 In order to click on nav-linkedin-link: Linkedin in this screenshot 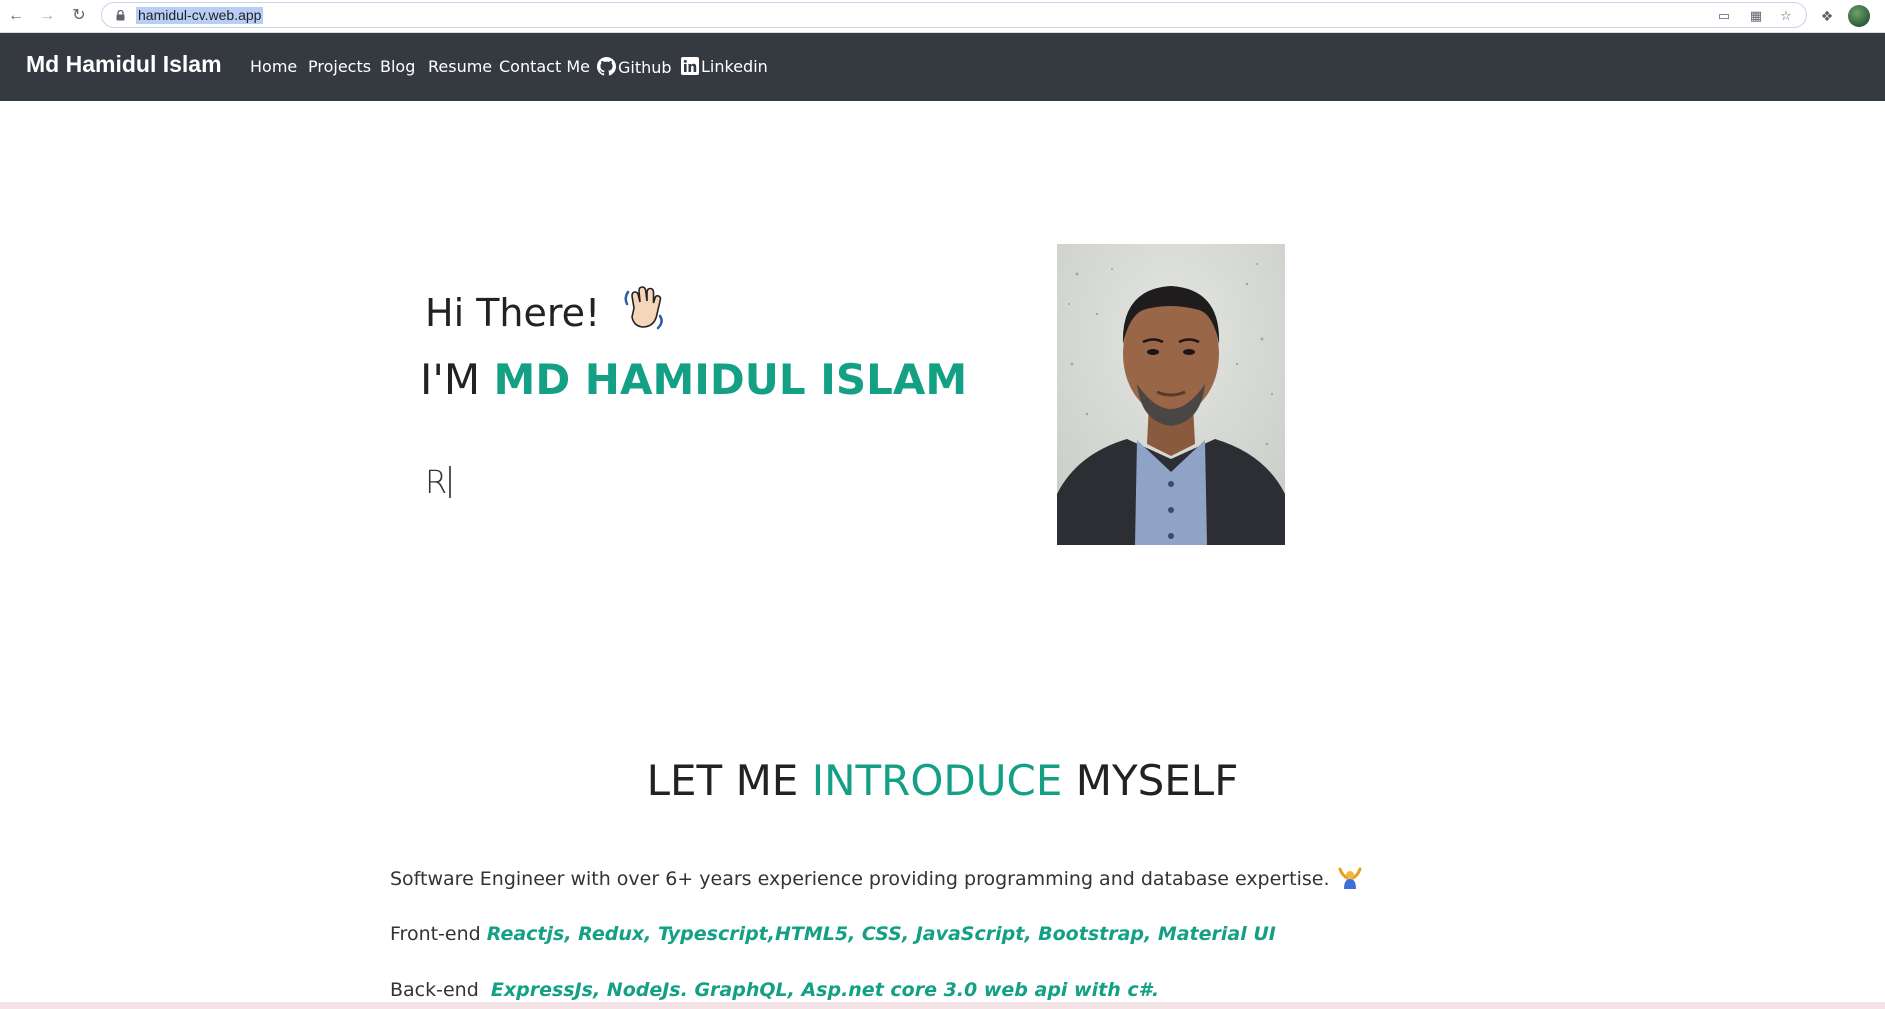, I will do `click(724, 66)`.